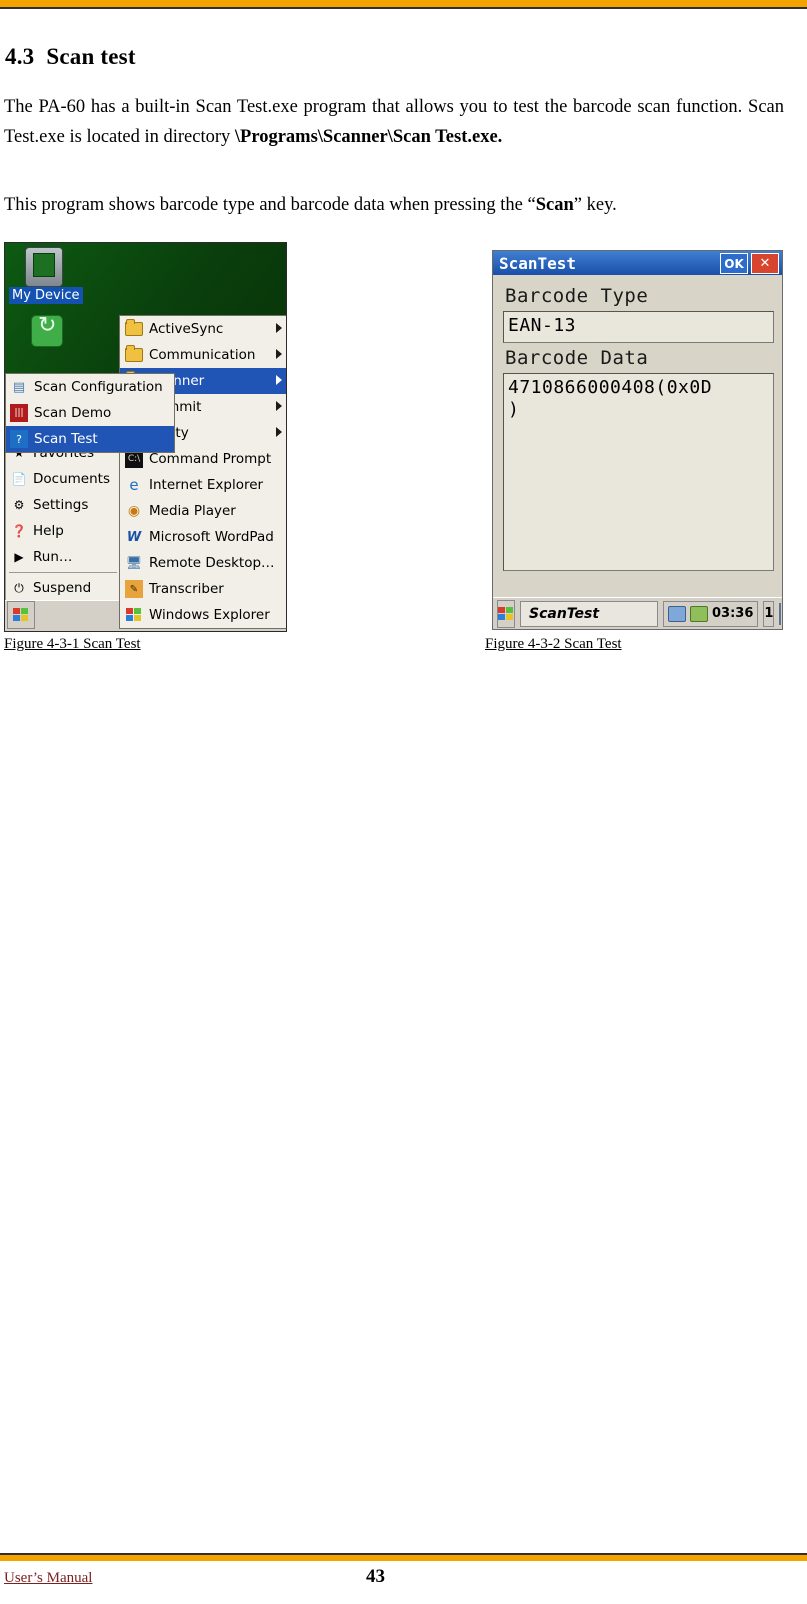 This screenshot has width=807, height=1604. Describe the element at coordinates (677, 613) in the screenshot. I see `network-icon` at that location.